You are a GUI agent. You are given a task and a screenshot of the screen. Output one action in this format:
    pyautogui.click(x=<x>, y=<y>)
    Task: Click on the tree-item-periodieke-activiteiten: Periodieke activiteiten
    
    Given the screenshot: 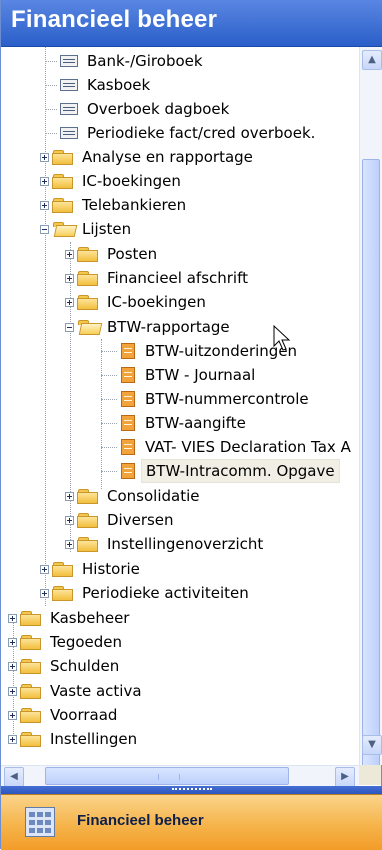 What is the action you would take?
    pyautogui.click(x=146, y=593)
    